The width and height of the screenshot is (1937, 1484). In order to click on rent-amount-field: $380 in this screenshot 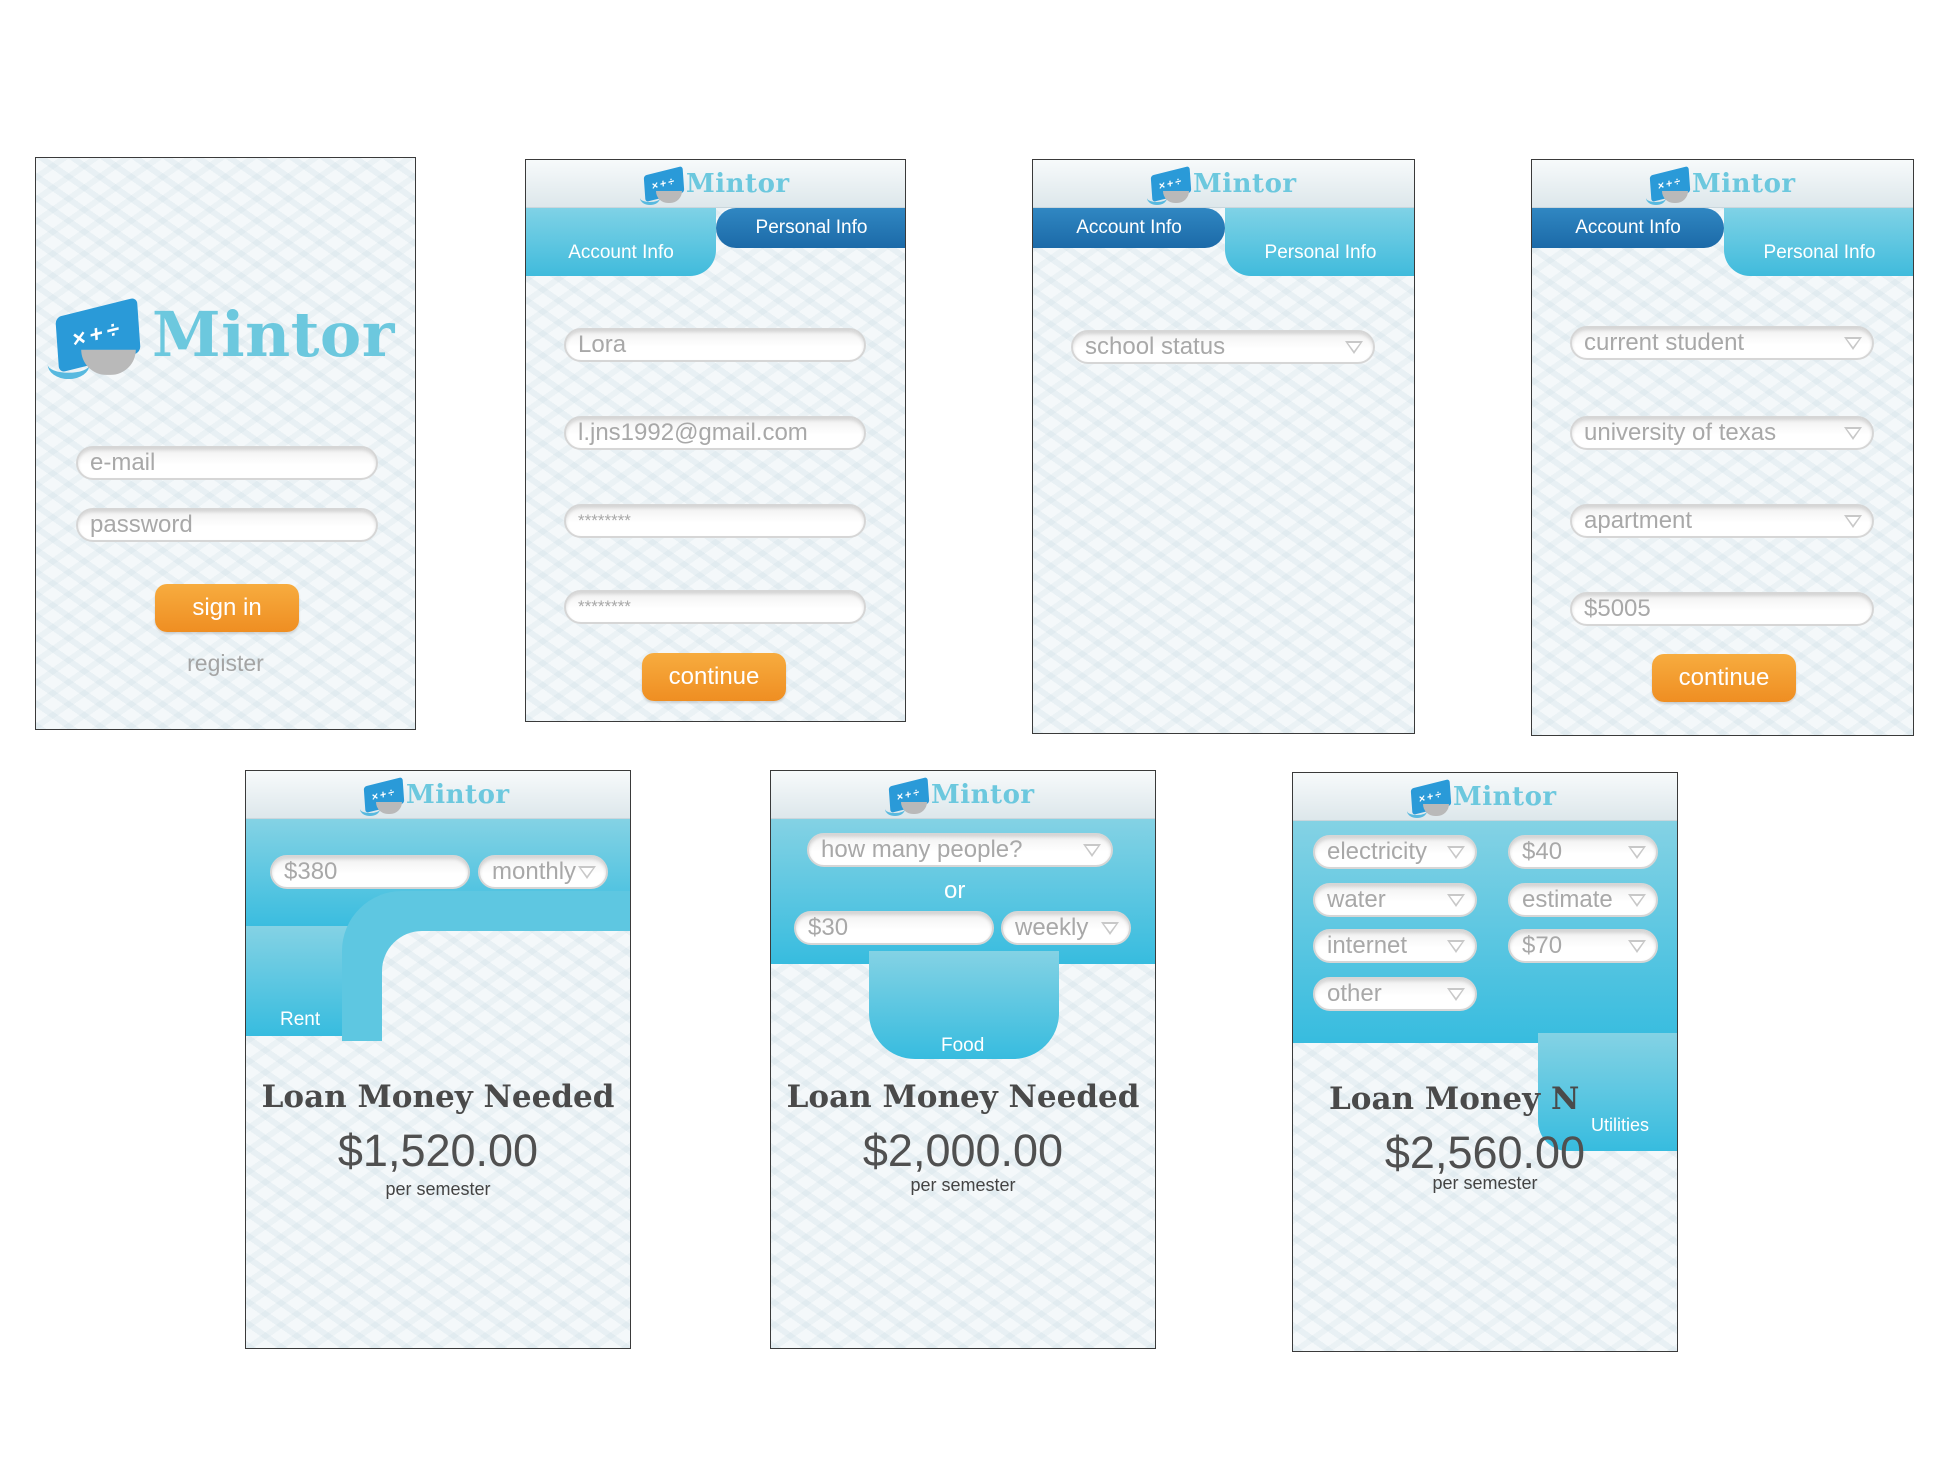, I will do `click(370, 872)`.